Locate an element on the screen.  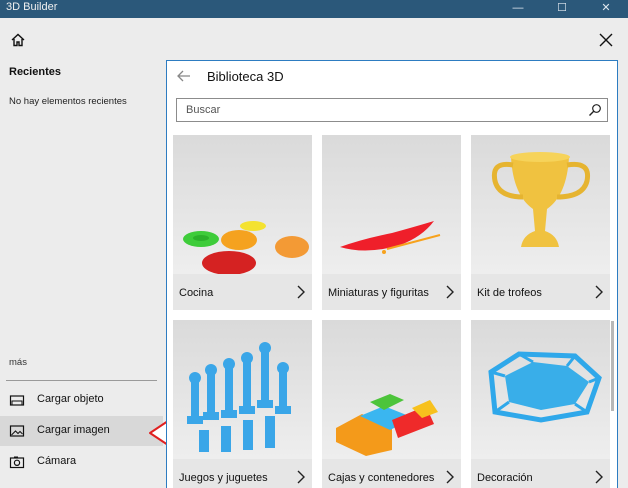
tile-label: Cajas y contenedores is located at coordinates (381, 478).